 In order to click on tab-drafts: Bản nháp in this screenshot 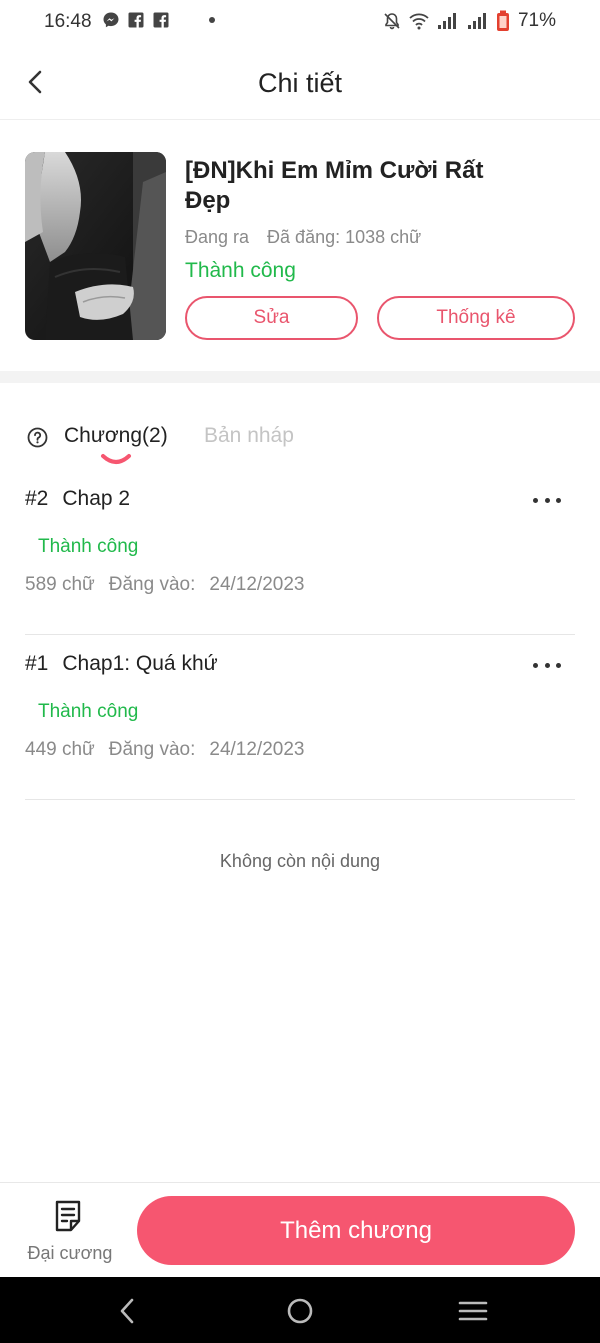, I will do `click(249, 436)`.